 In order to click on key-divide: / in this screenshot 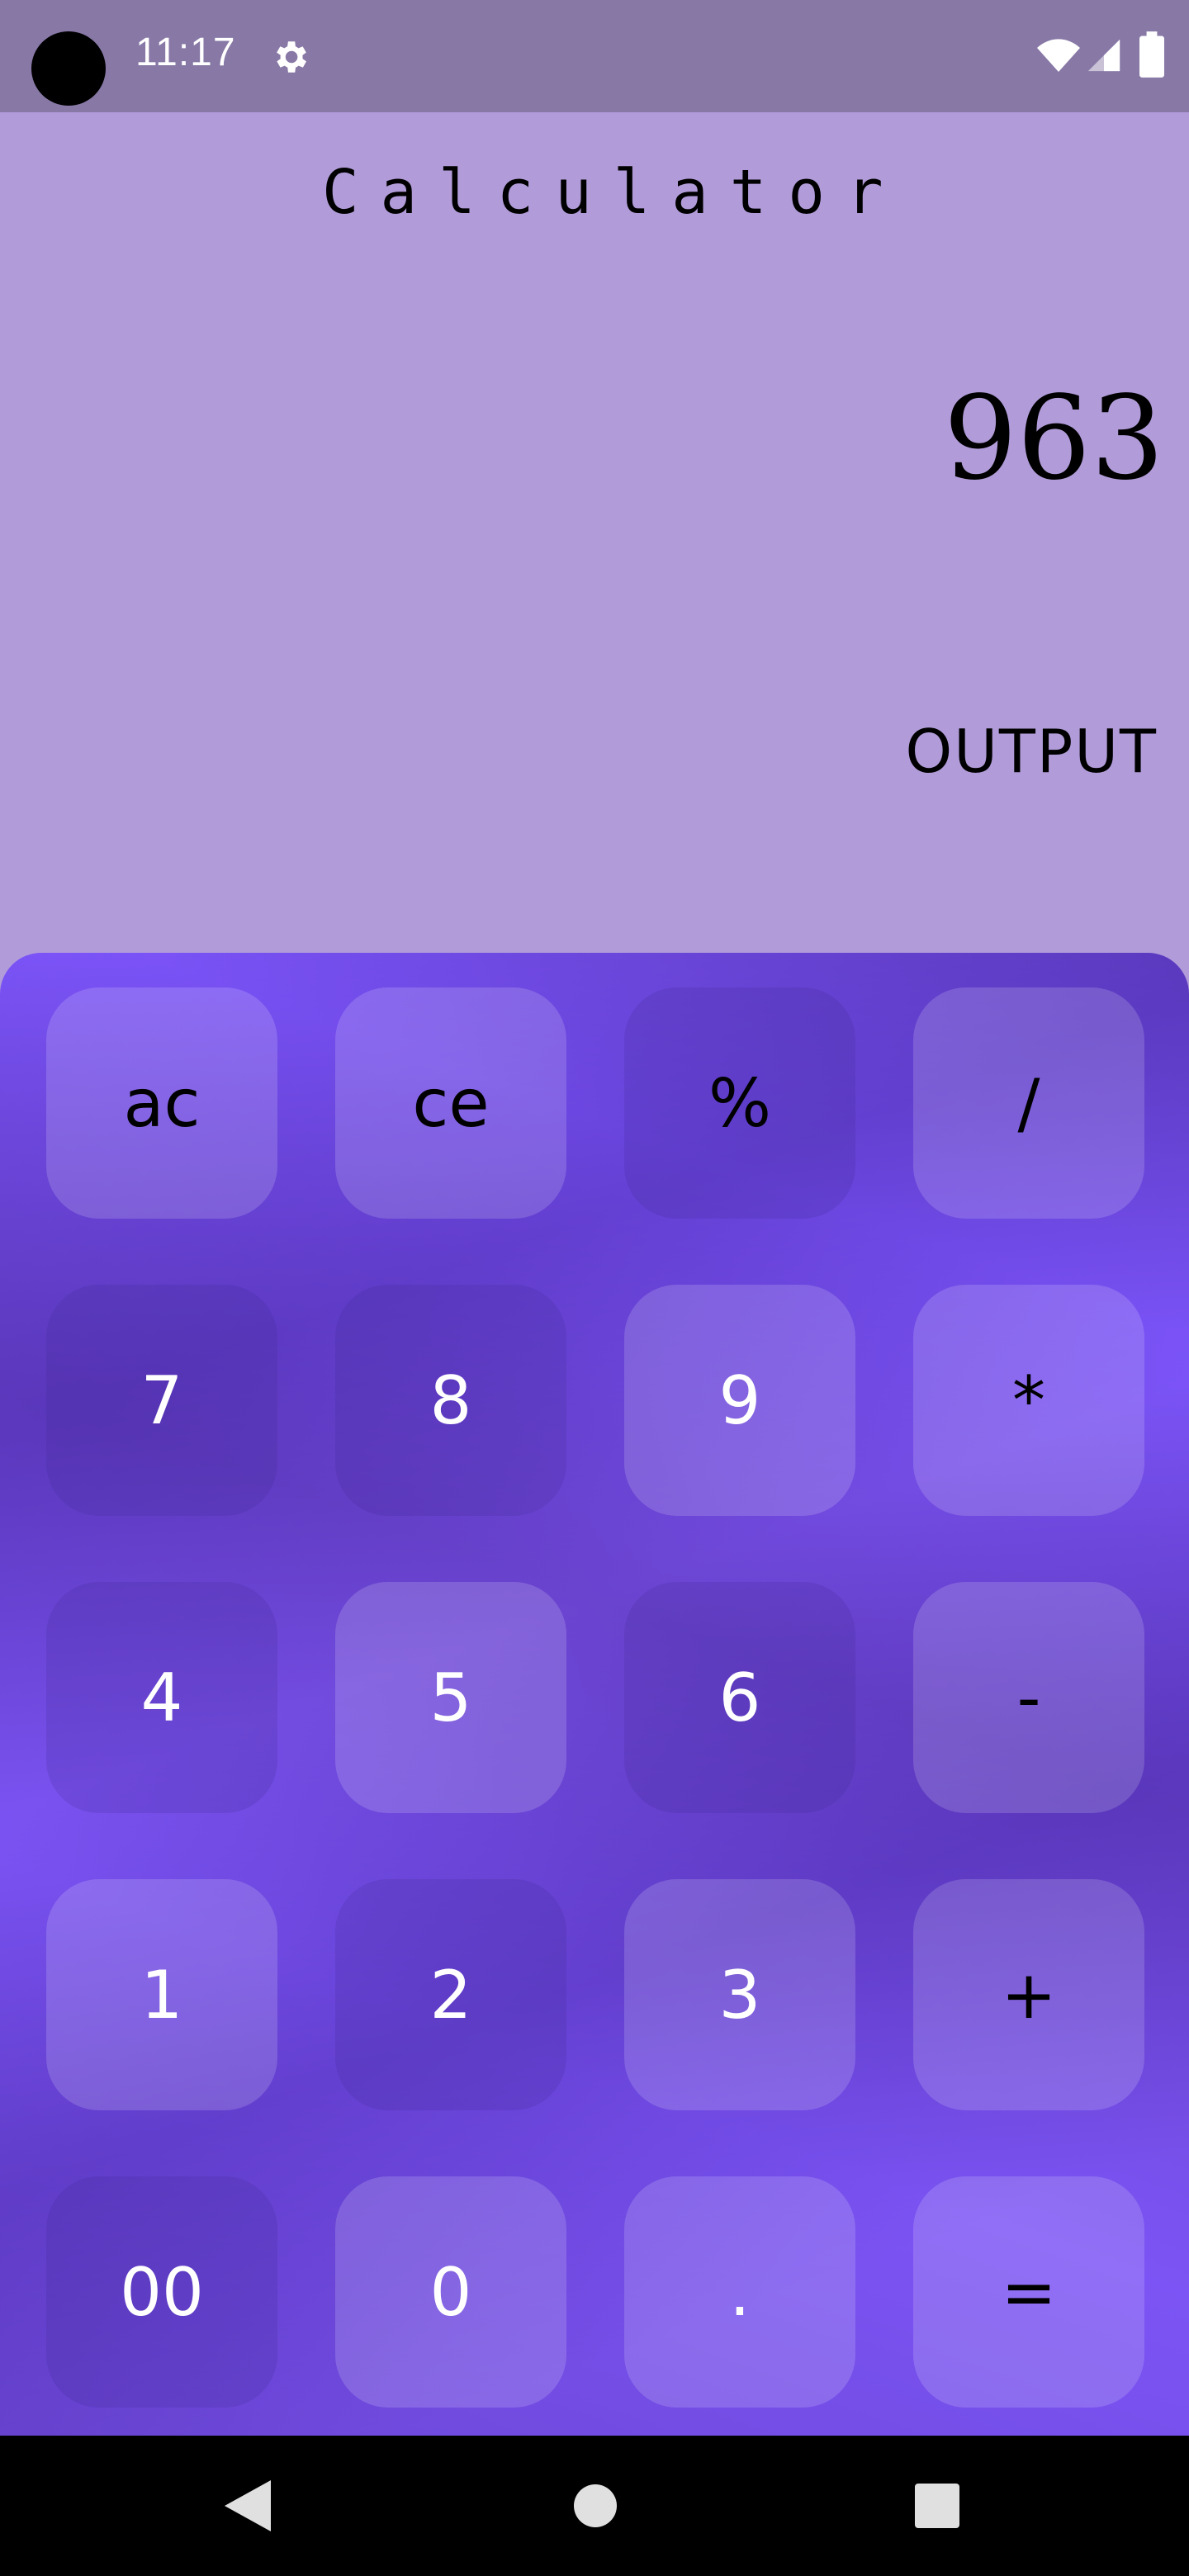, I will do `click(1028, 1103)`.